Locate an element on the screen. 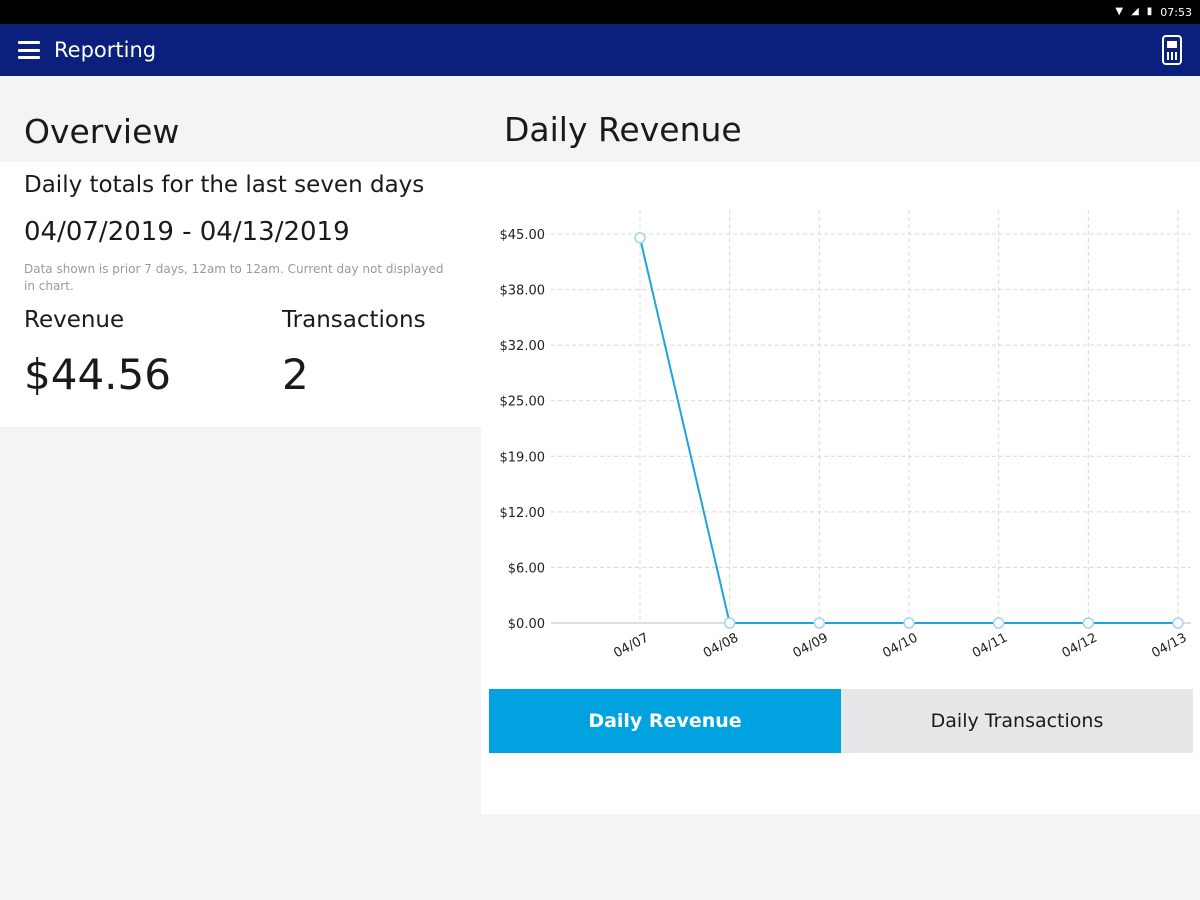 This screenshot has width=1200, height=900. x-tick-label: 04/09 is located at coordinates (811, 645).